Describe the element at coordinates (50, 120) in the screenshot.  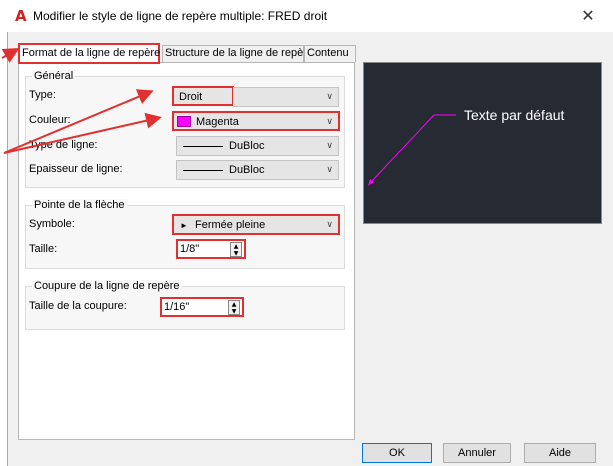
I see `color-label: Couleur:` at that location.